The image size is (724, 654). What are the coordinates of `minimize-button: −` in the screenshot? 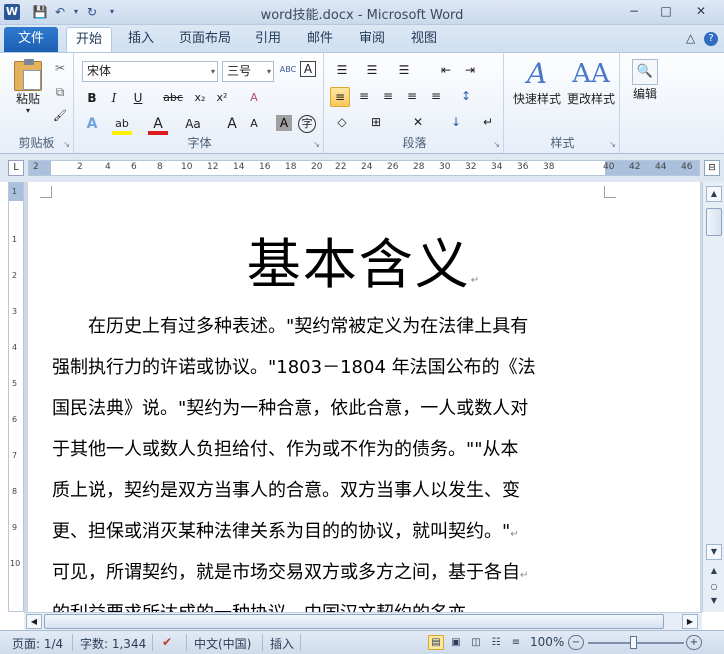 It's located at (634, 11).